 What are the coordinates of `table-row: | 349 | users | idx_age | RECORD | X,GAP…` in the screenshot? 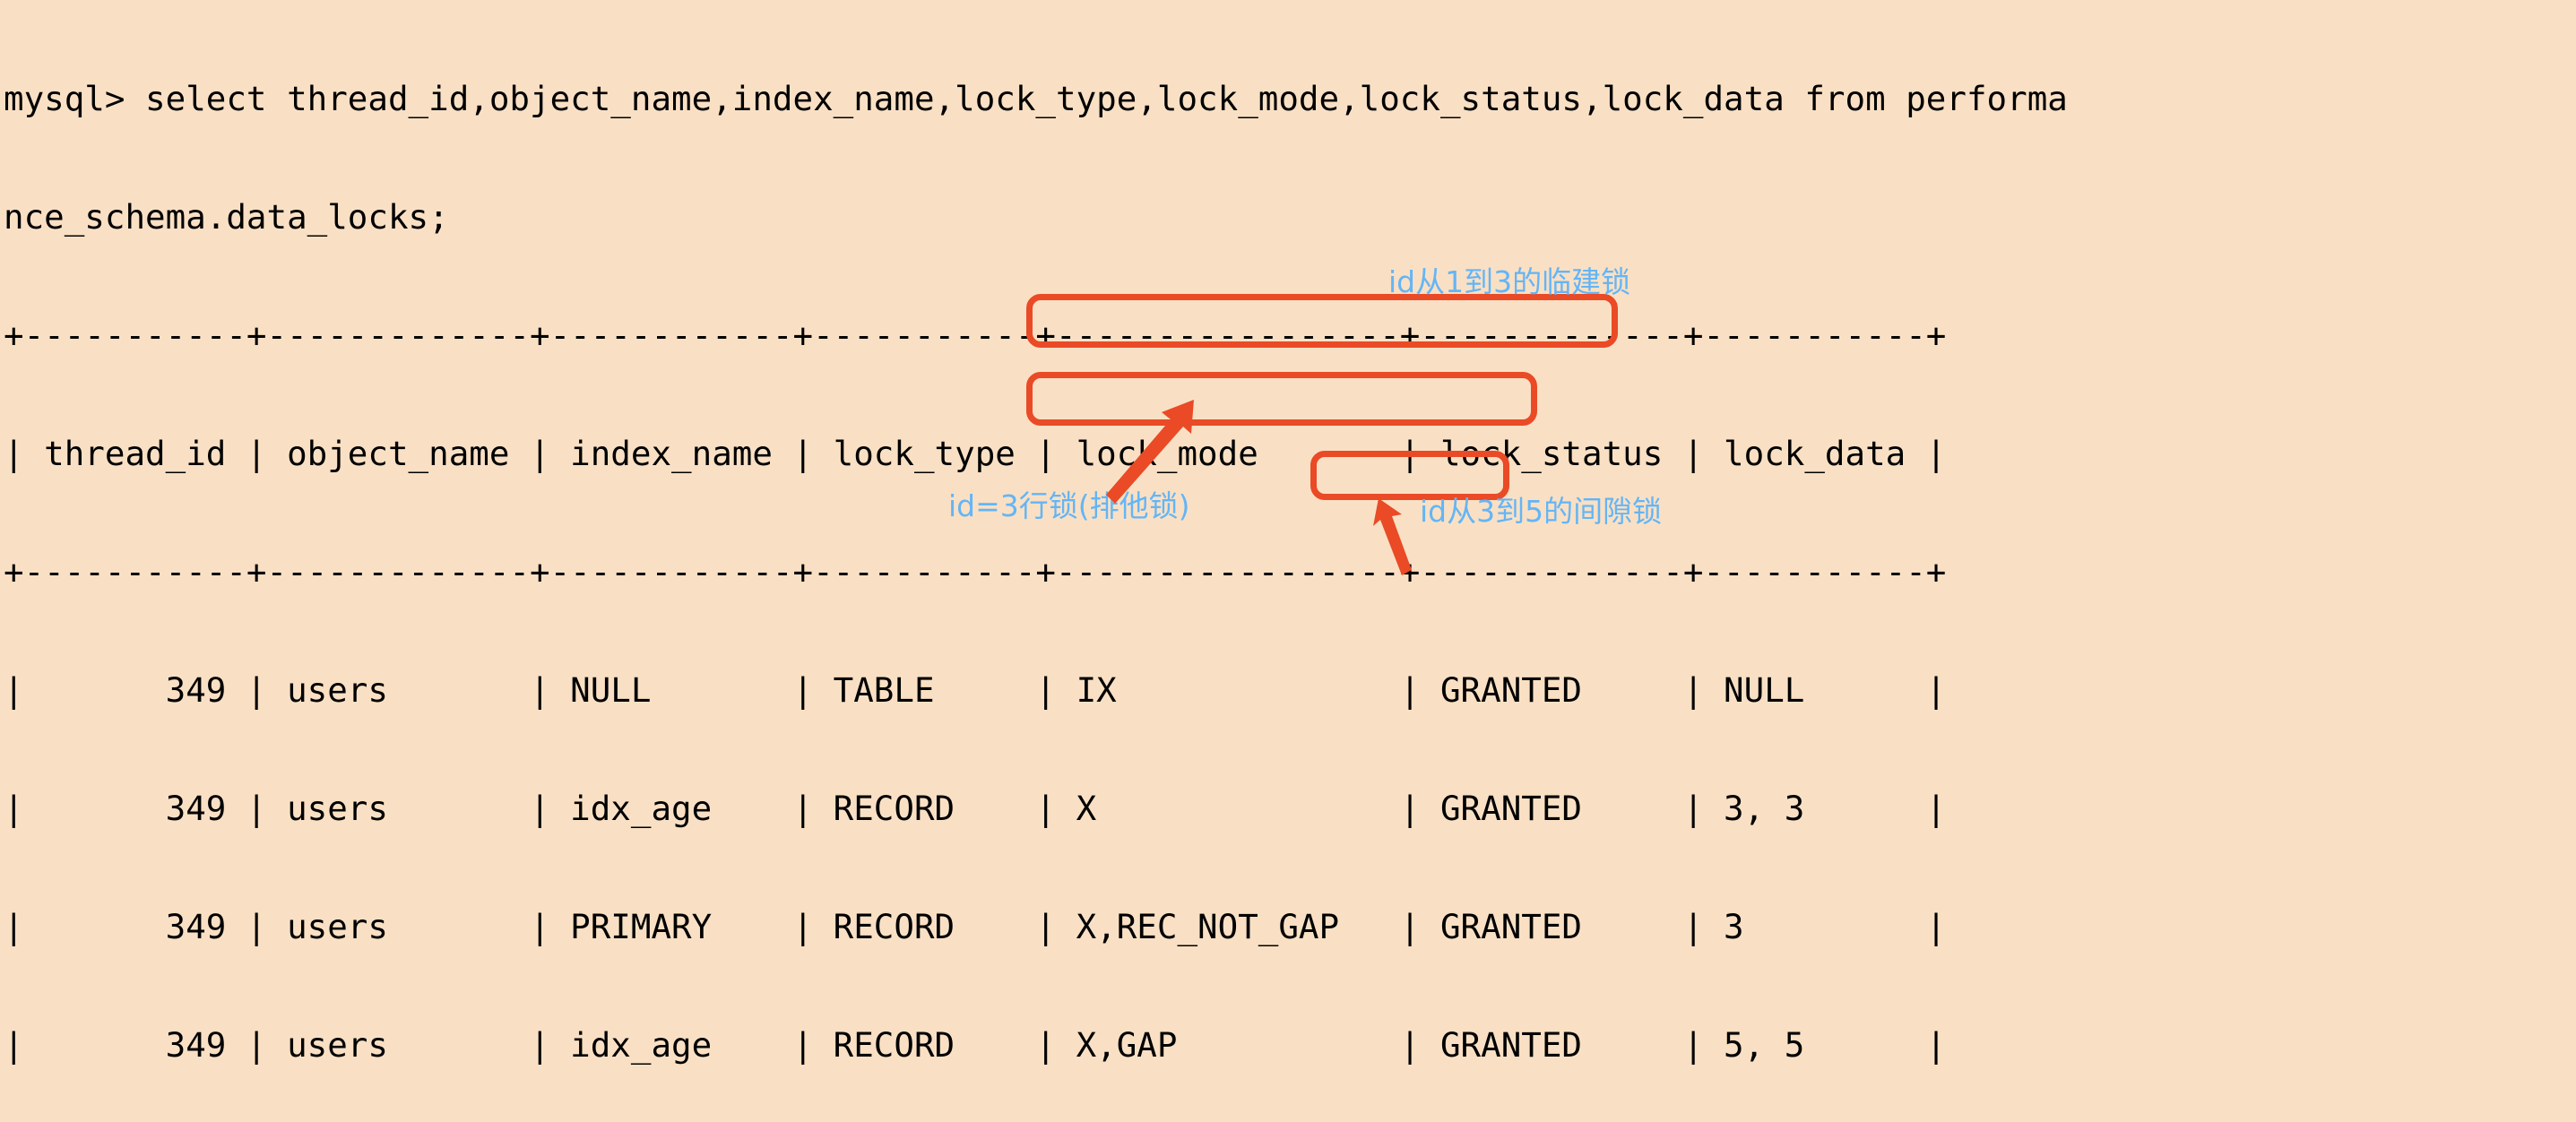 It's located at (975, 1045).